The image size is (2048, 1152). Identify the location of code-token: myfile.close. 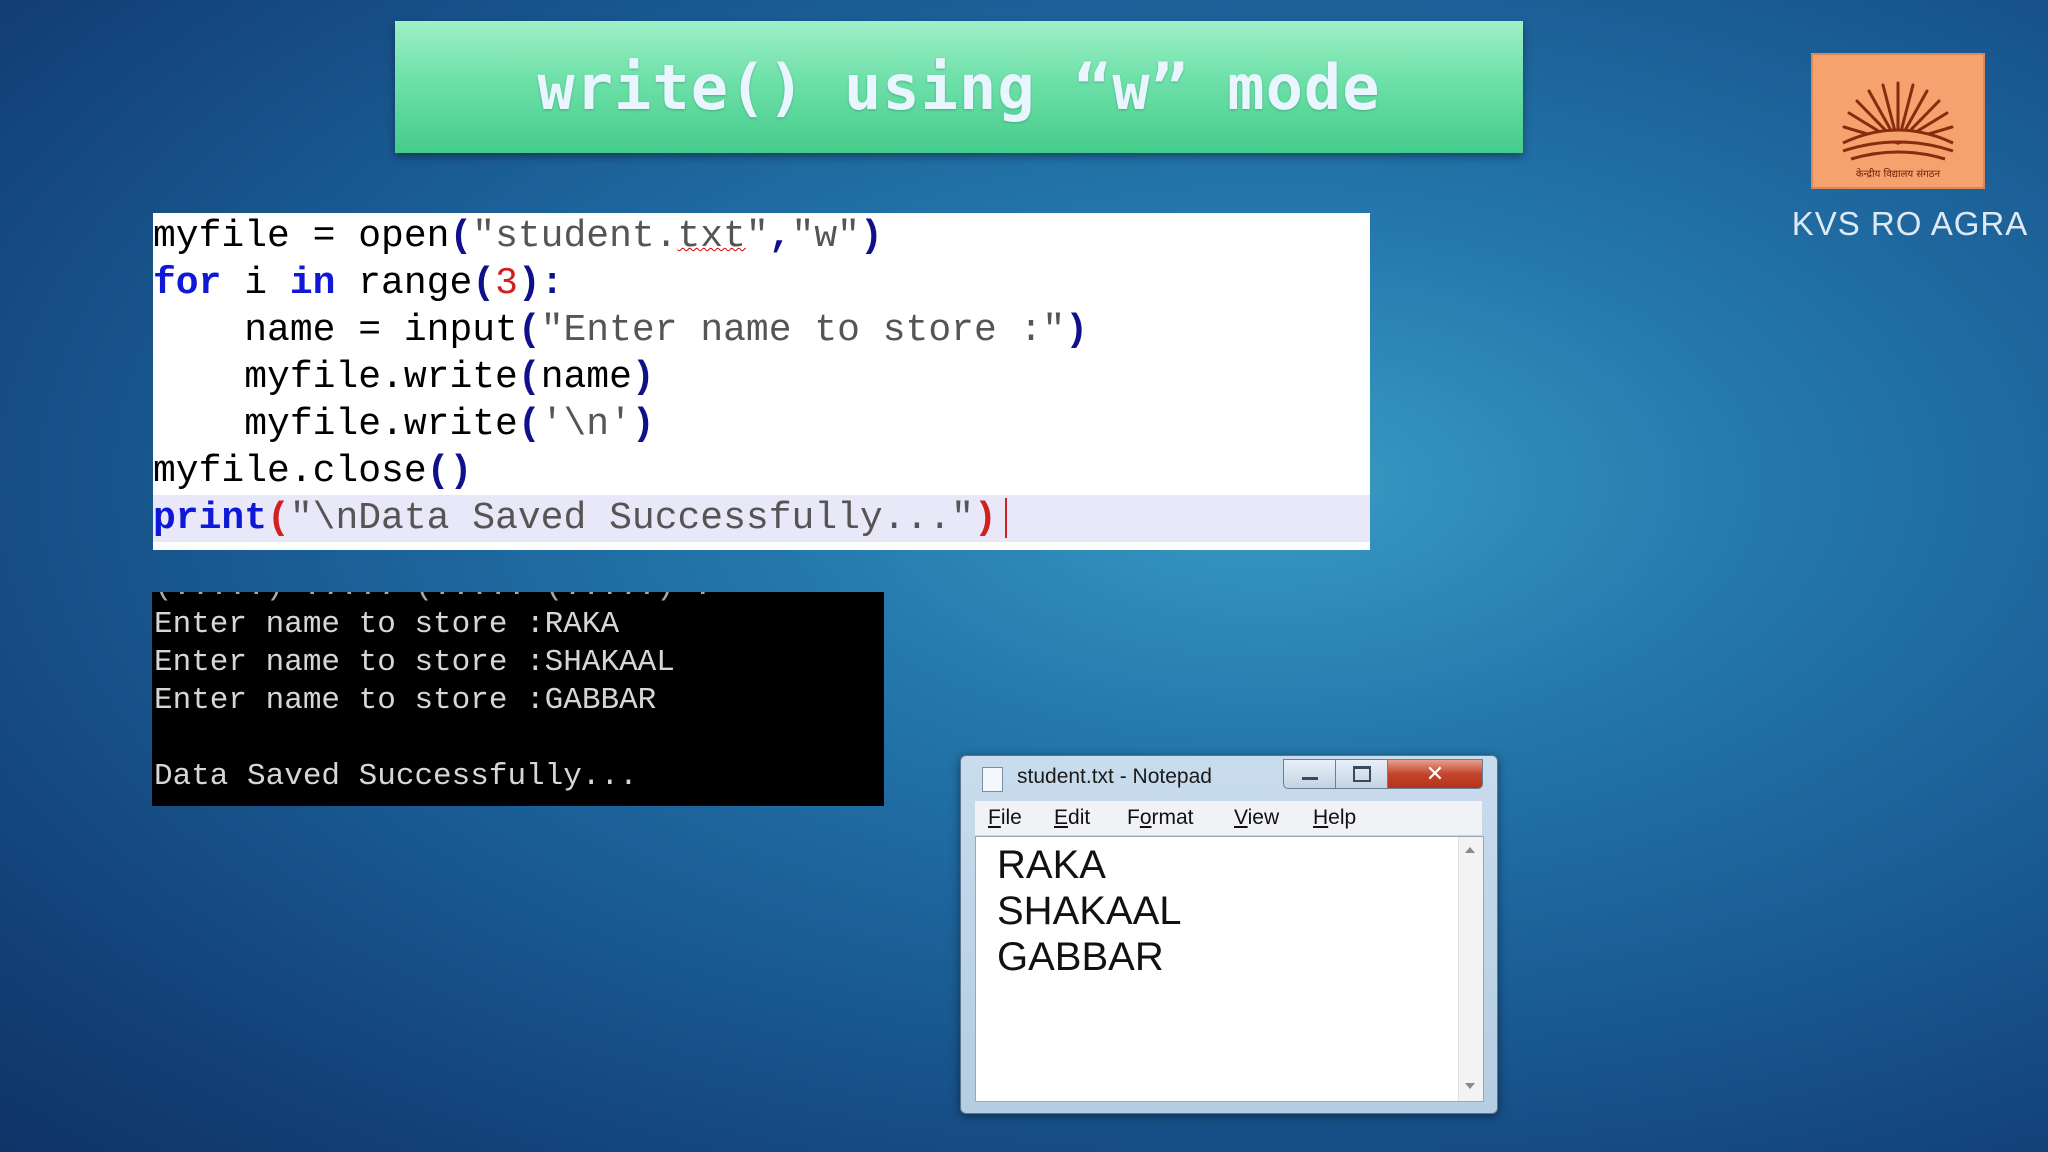
(290, 471).